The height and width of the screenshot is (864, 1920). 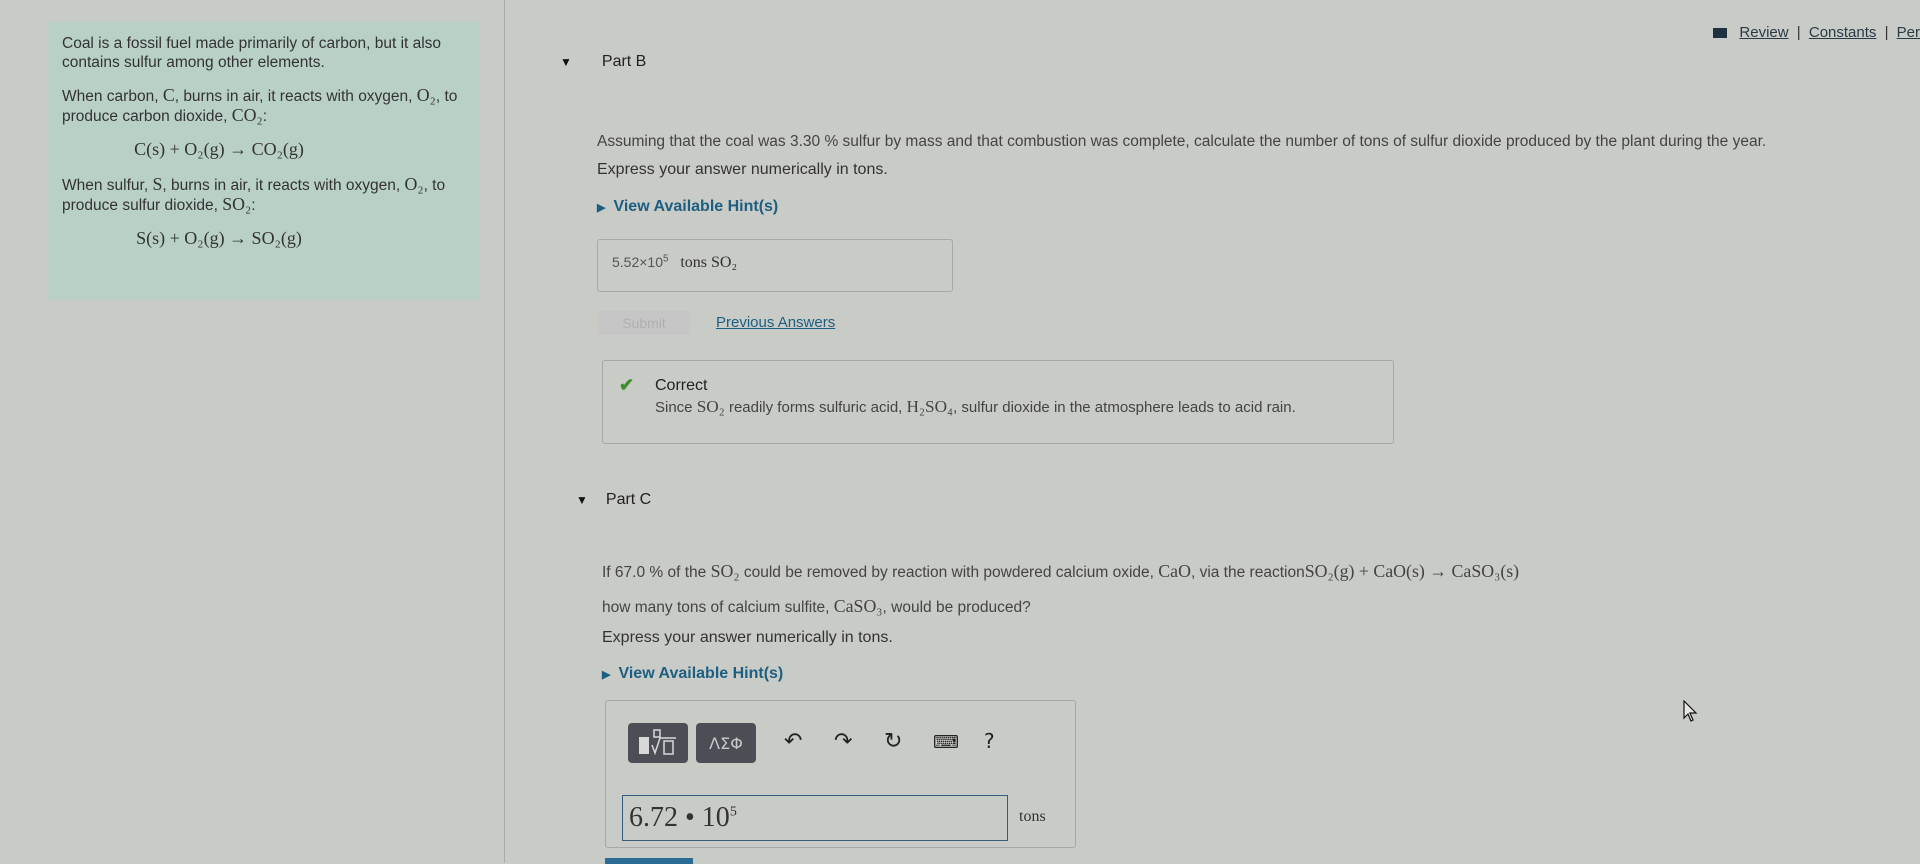 I want to click on text: When sulfur,, so click(x=107, y=185).